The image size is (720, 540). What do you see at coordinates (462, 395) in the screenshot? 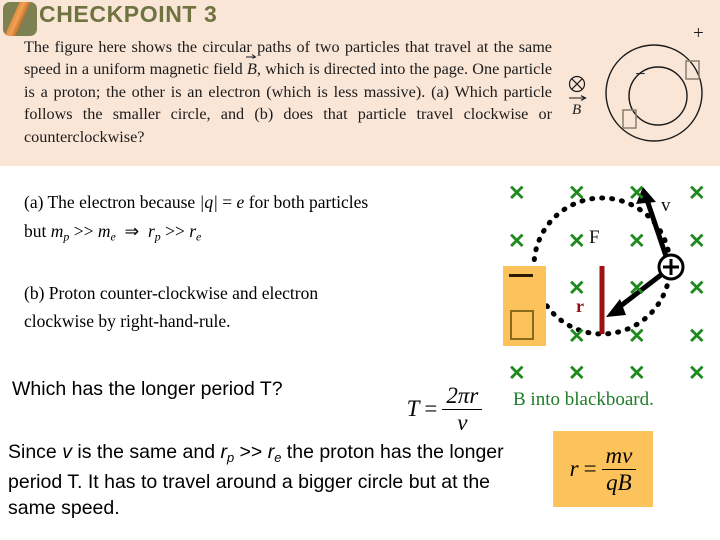
I see `period-numerator: 2πr` at bounding box center [462, 395].